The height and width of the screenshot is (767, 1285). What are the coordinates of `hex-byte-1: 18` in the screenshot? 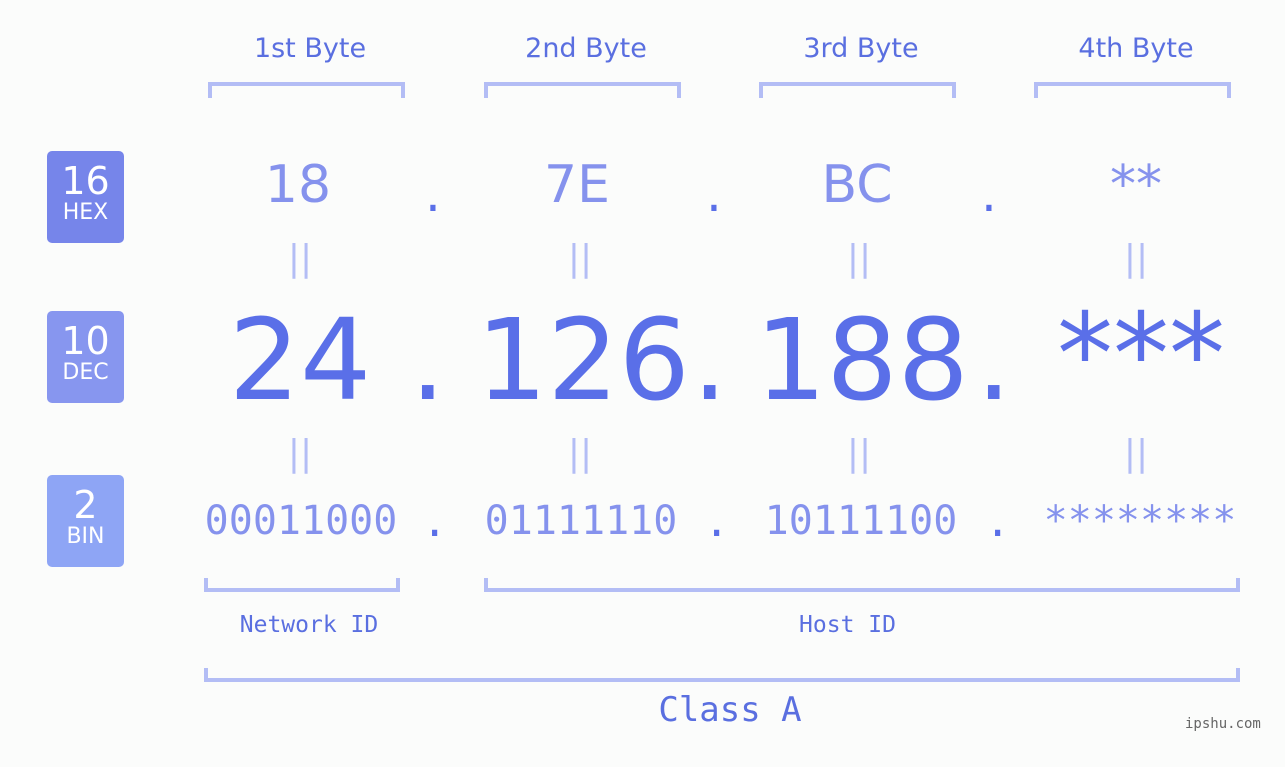 It's located at (298, 185).